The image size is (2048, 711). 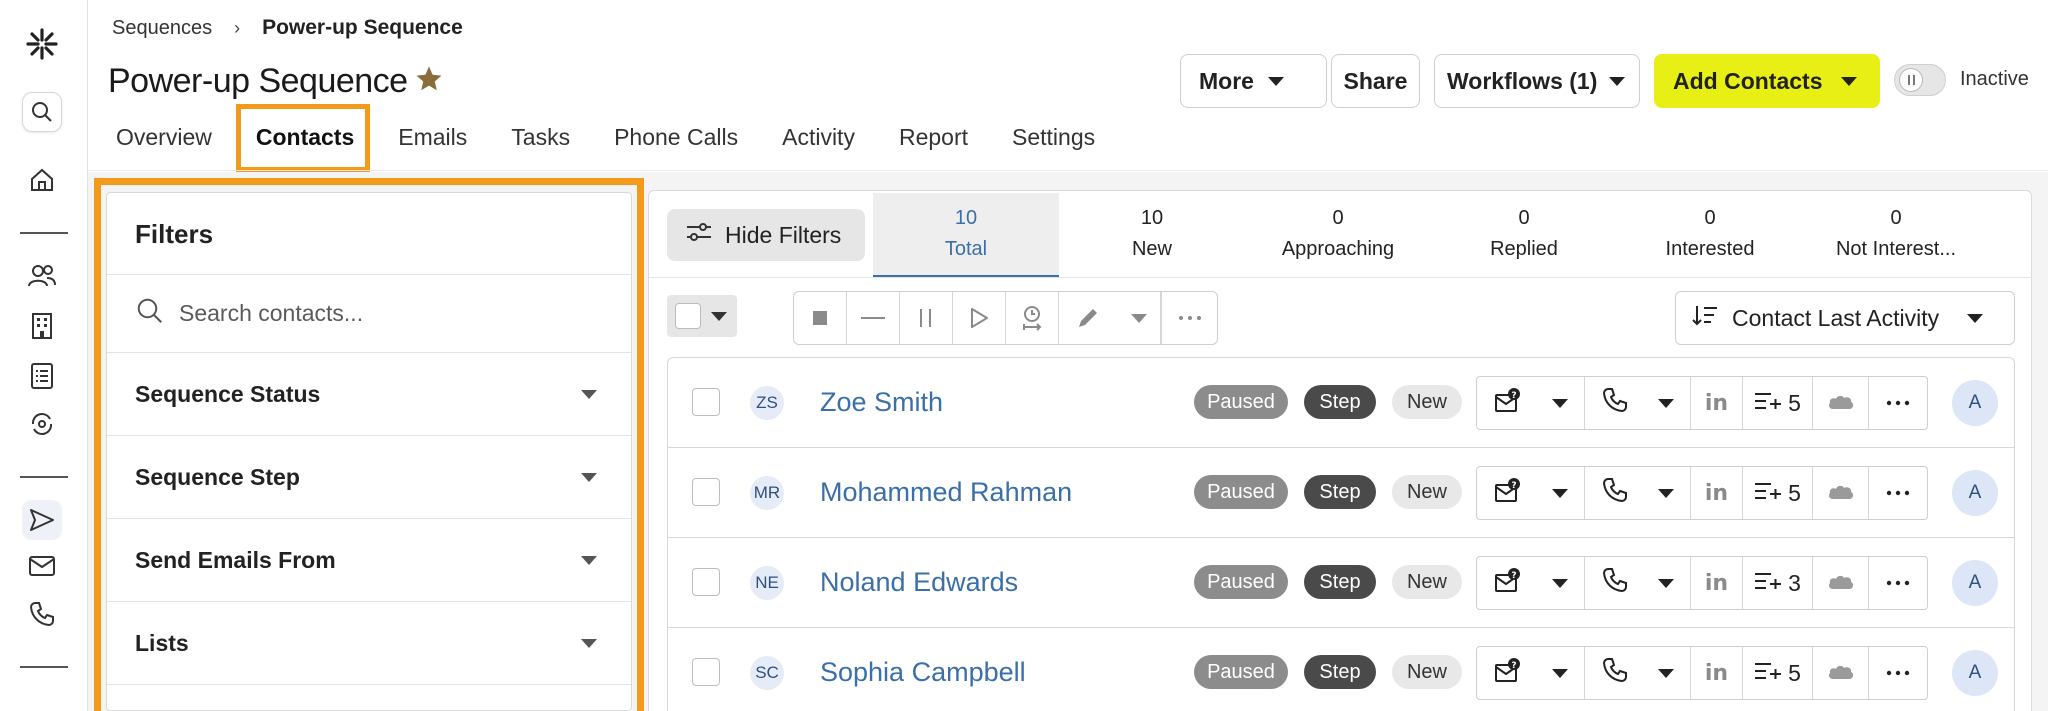 I want to click on add-contacts-button: Add Contacts, so click(x=1767, y=81).